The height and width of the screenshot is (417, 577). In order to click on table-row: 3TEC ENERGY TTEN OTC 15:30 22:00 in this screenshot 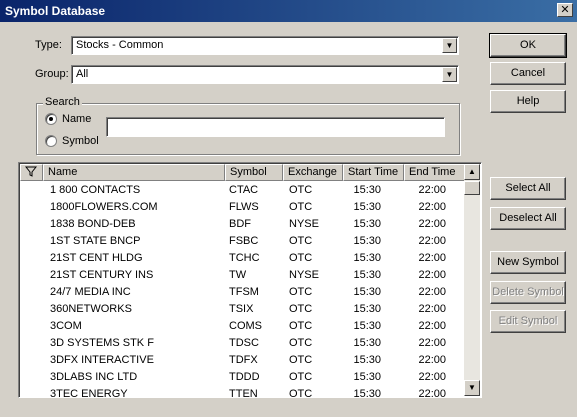, I will do `click(243, 392)`.